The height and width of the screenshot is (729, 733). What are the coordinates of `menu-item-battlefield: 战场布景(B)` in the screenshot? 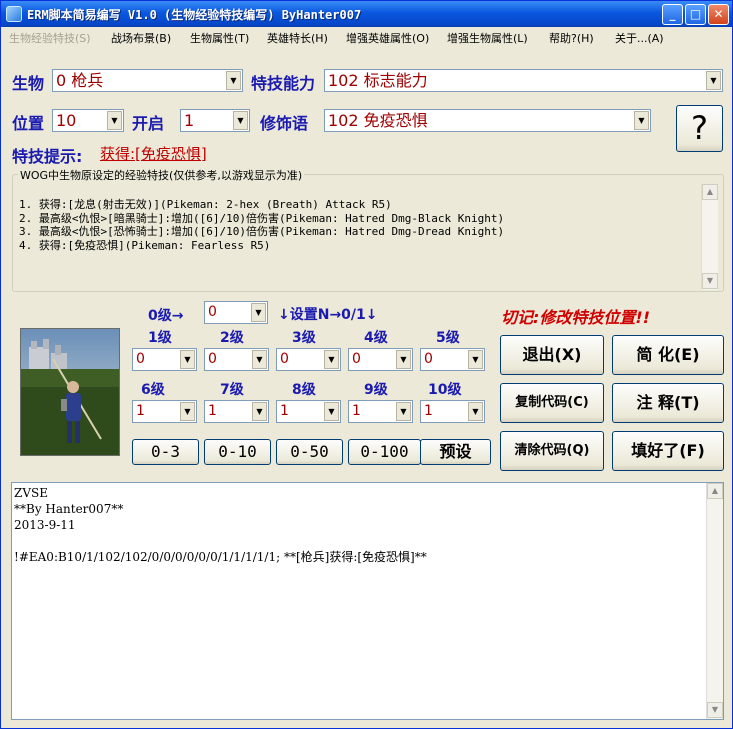 It's located at (141, 38).